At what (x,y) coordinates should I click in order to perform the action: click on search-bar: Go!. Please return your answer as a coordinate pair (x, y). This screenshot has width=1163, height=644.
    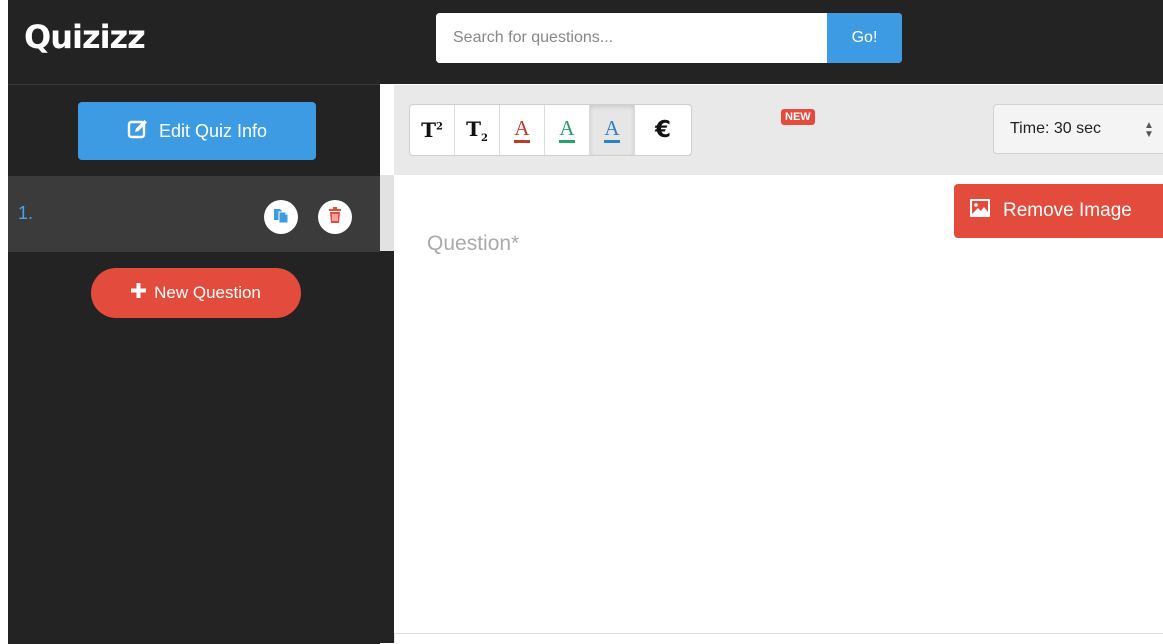
    Looking at the image, I should click on (669, 38).